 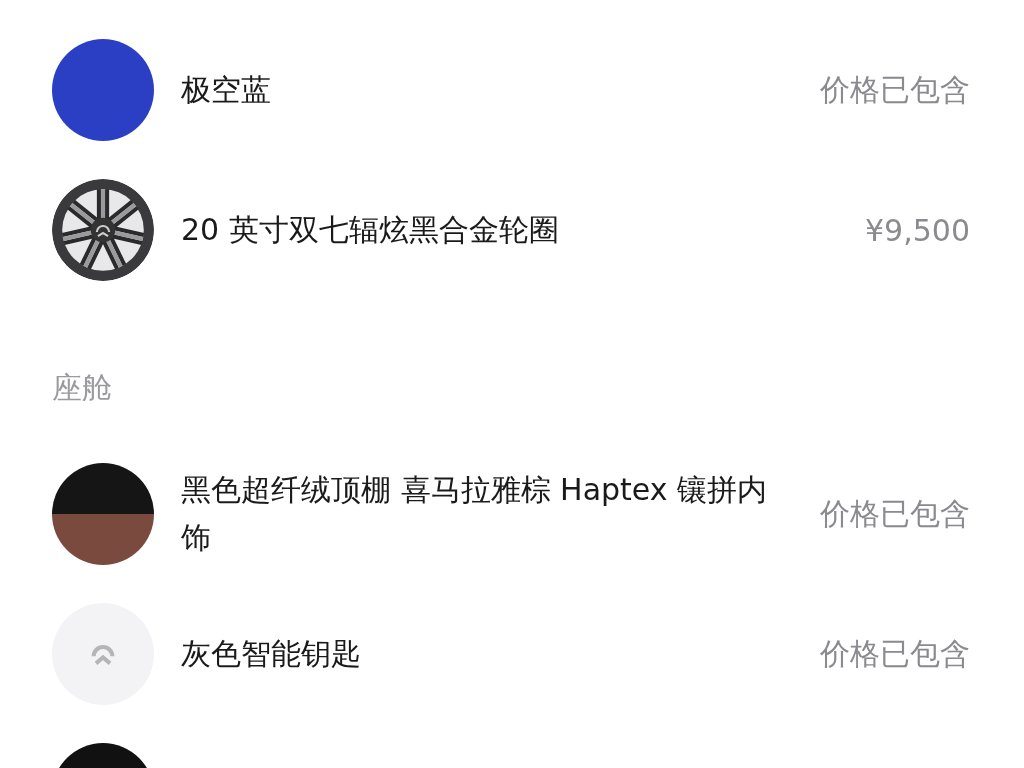 I want to click on option-name: 极空蓝, so click(x=226, y=90).